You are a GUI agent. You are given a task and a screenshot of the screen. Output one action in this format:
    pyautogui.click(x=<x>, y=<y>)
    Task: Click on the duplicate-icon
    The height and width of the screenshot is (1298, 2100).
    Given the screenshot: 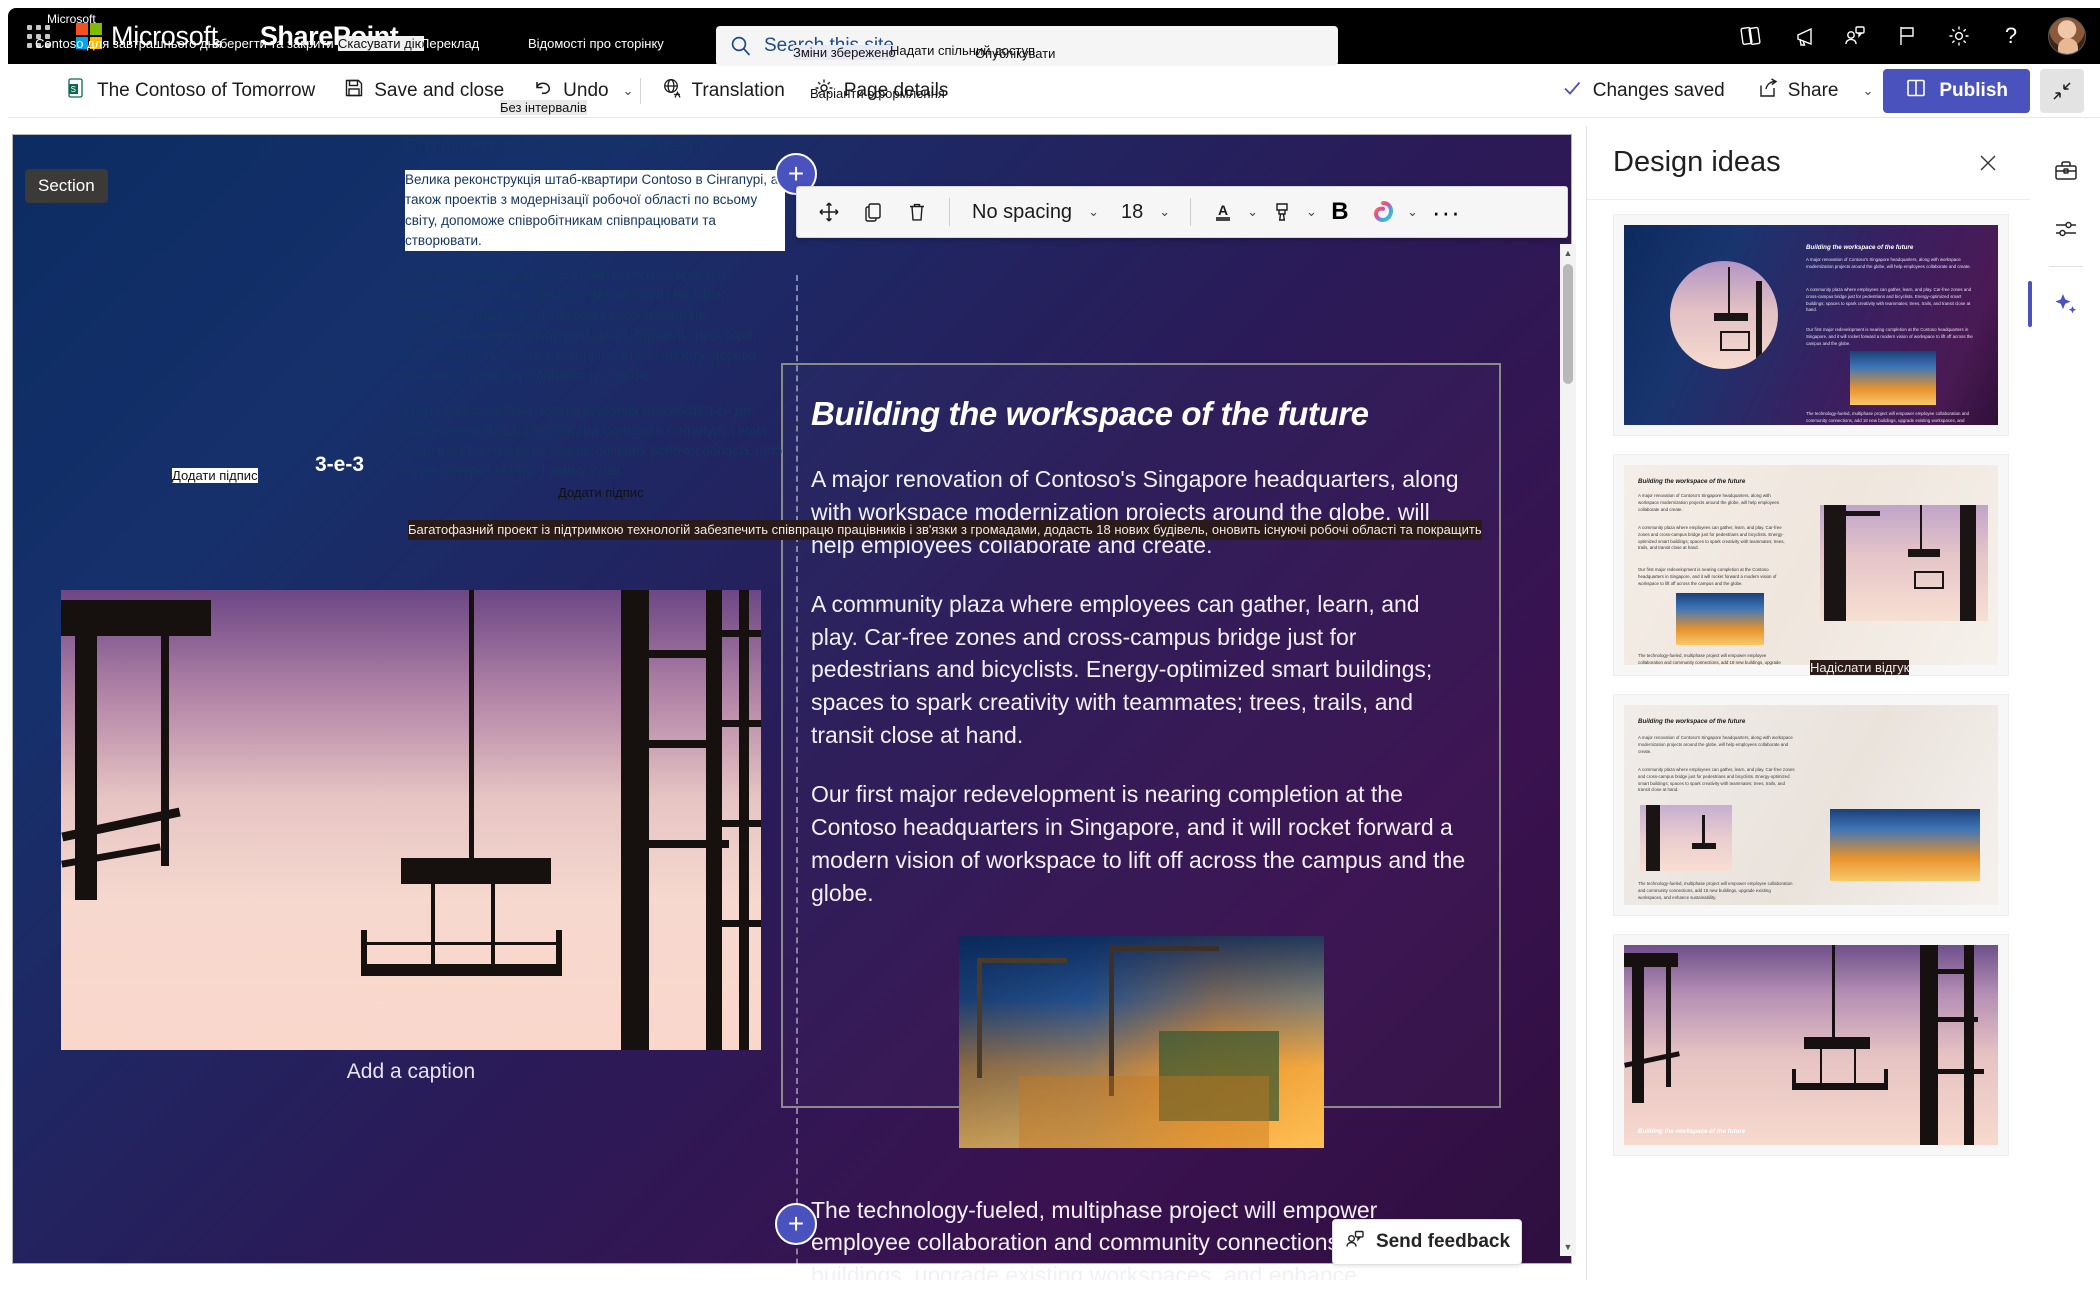 What is the action you would take?
    pyautogui.click(x=873, y=212)
    